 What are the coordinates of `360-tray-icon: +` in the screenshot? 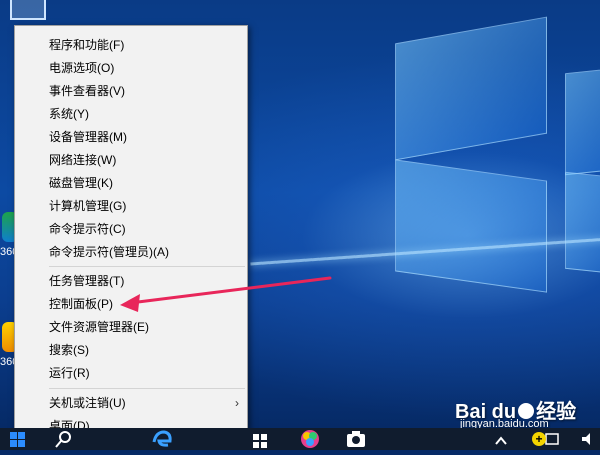 It's located at (539, 439).